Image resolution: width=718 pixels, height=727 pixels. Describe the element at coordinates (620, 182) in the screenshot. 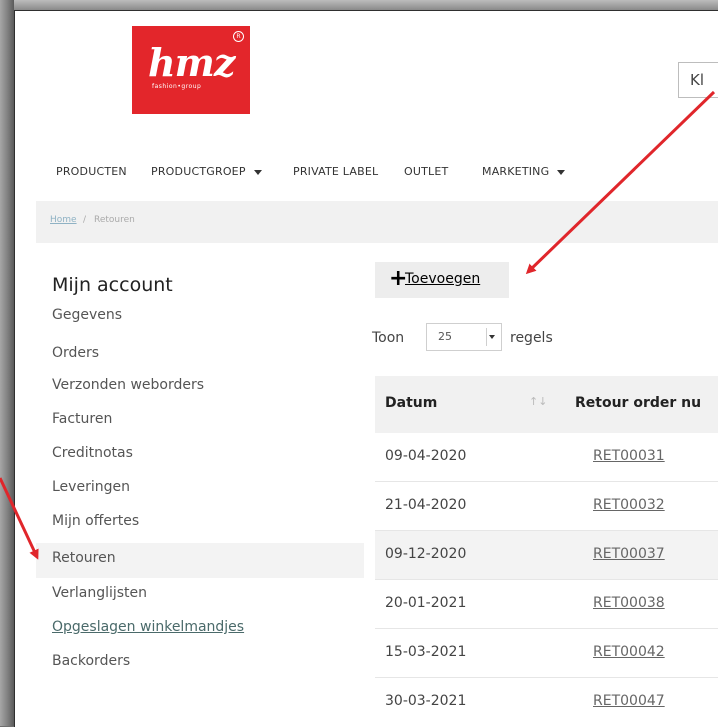

I see `annotation-arrow-to-toevoegen` at that location.